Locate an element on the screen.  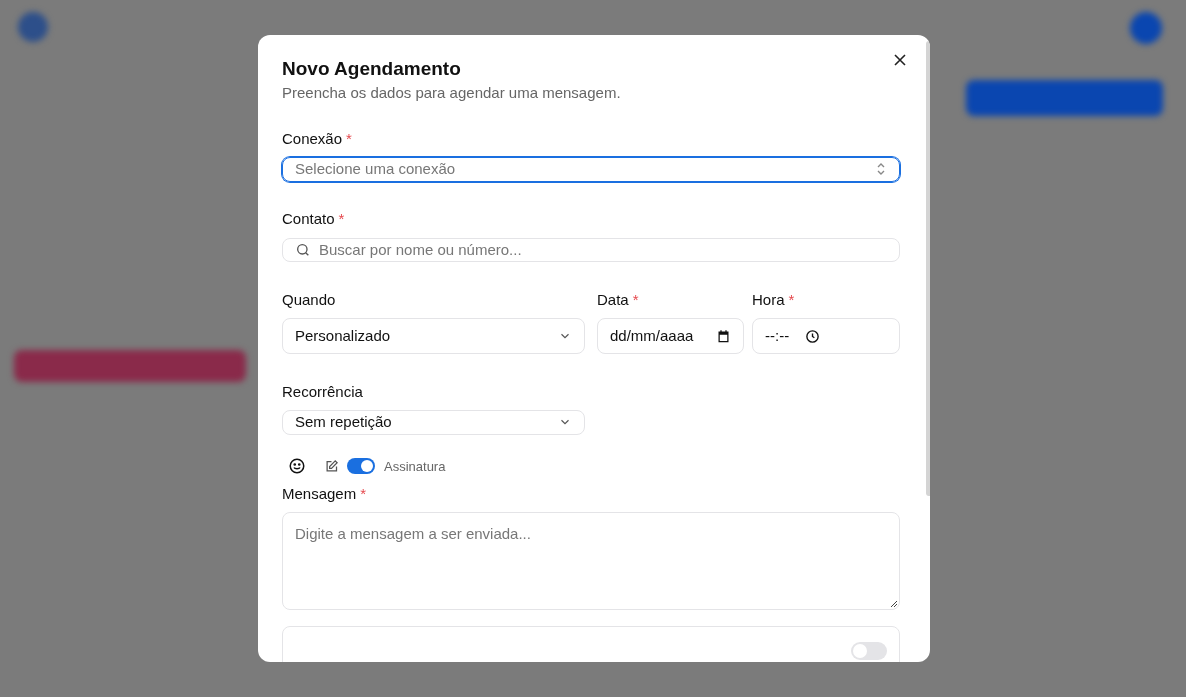
field-label: Conexão is located at coordinates (312, 138).